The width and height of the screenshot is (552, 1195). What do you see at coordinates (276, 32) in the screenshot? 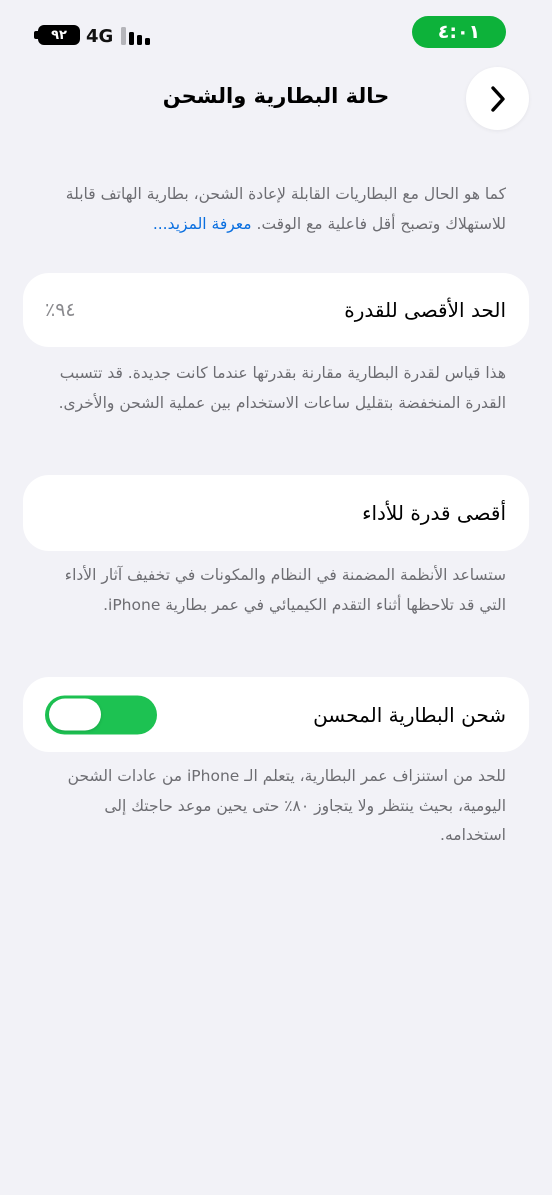
I see `status-bar: ٩٢ 4G ٤:٠١` at bounding box center [276, 32].